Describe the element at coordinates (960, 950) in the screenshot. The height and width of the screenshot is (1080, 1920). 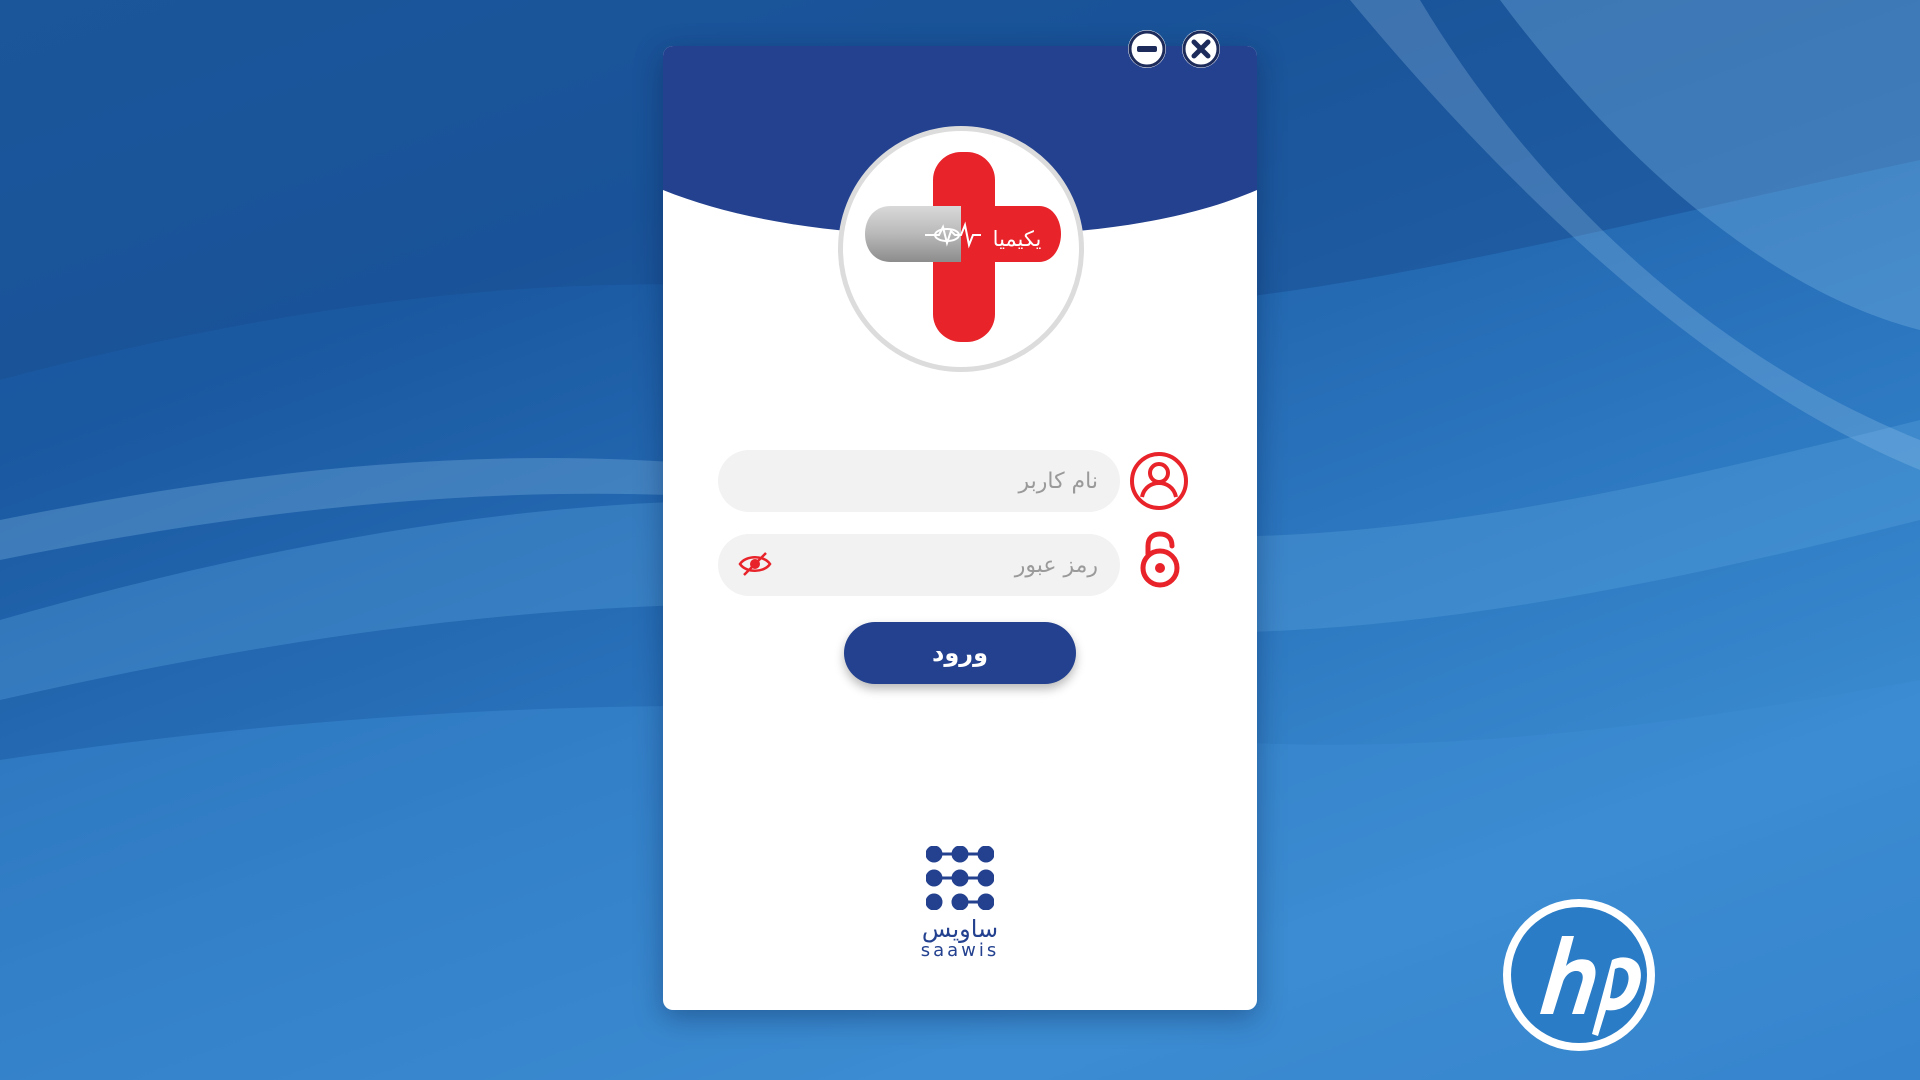
I see `brand-name-en: saawis` at that location.